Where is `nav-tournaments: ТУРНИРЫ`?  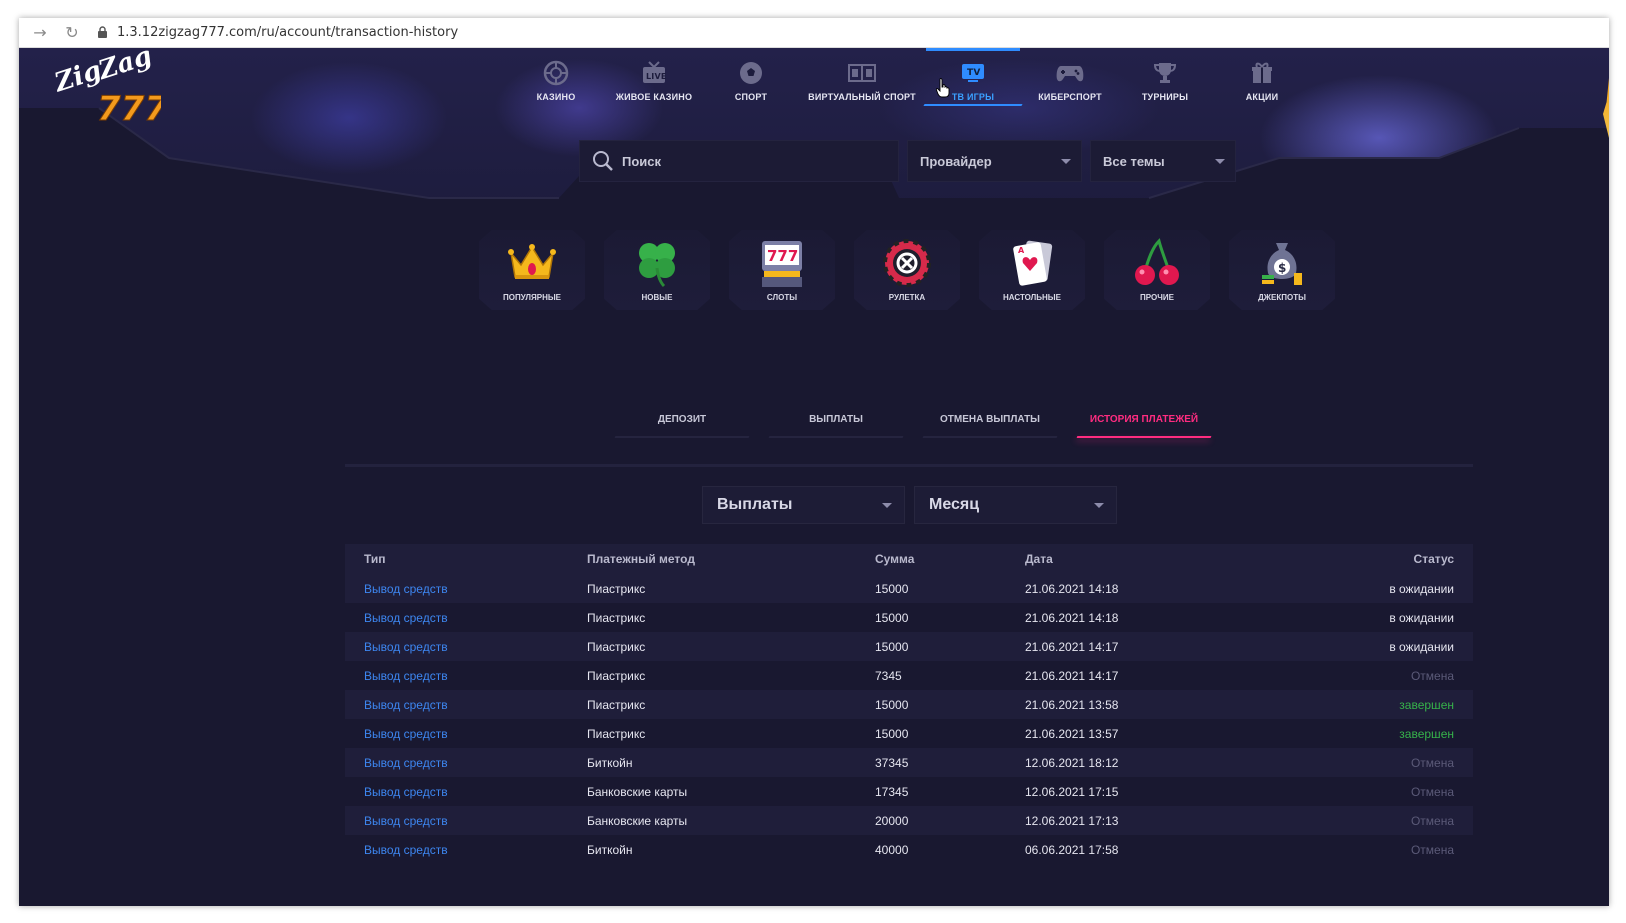
nav-tournaments: ТУРНИРЫ is located at coordinates (1165, 77).